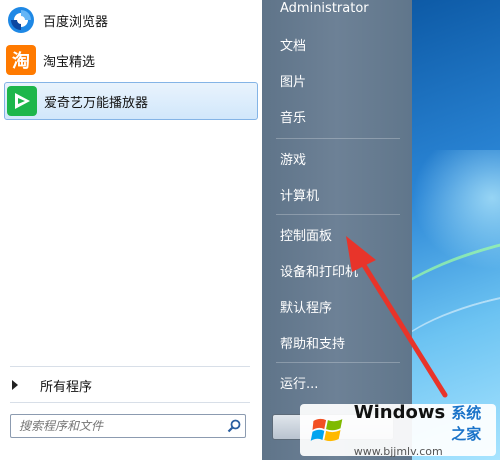  I want to click on red-arrow-annotation, so click(397, 317).